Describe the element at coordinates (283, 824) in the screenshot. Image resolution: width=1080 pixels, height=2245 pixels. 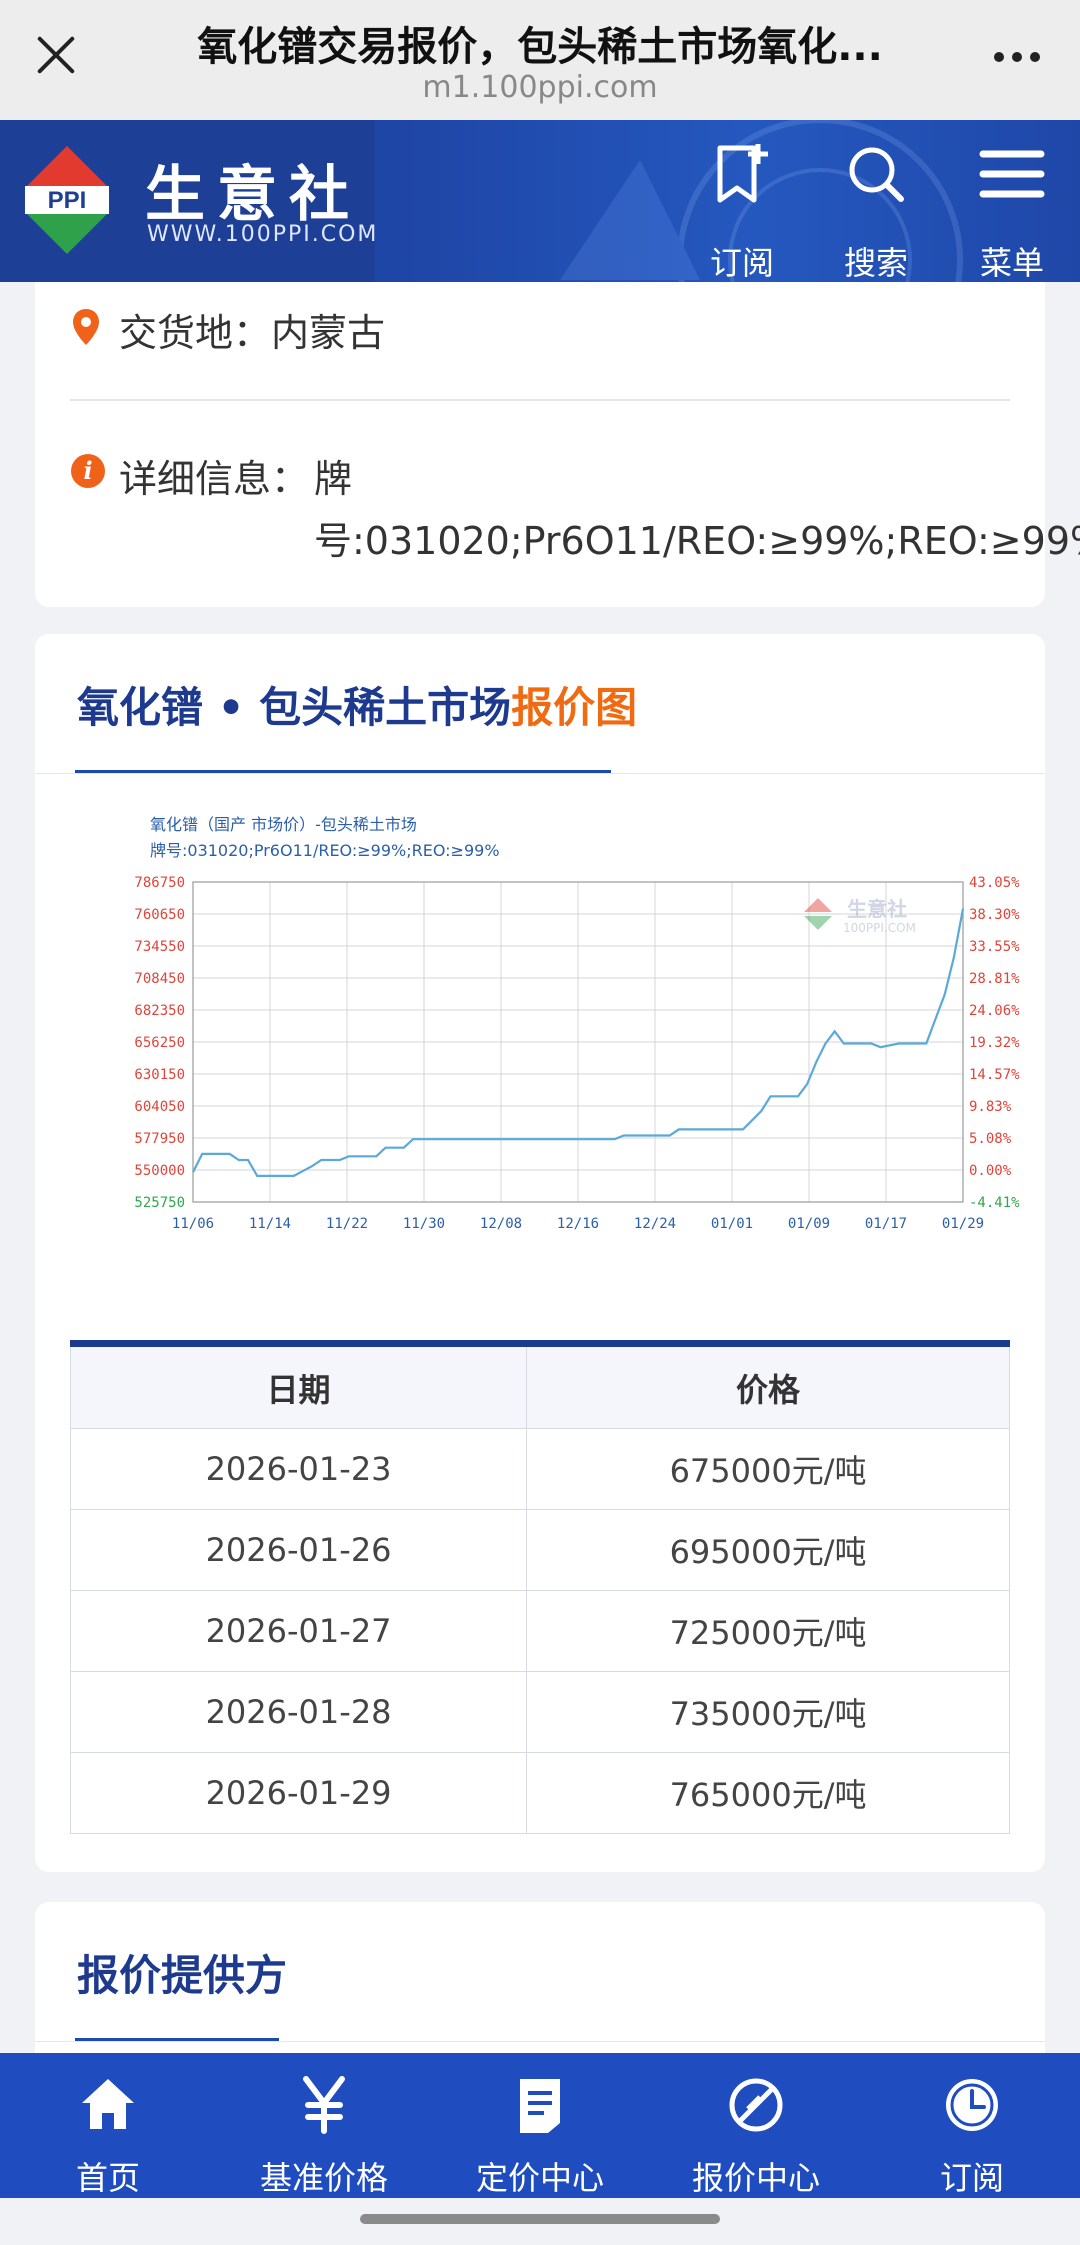
I see `chart-title: 氧化镨（国产 市场价）-包头稀土市场` at that location.